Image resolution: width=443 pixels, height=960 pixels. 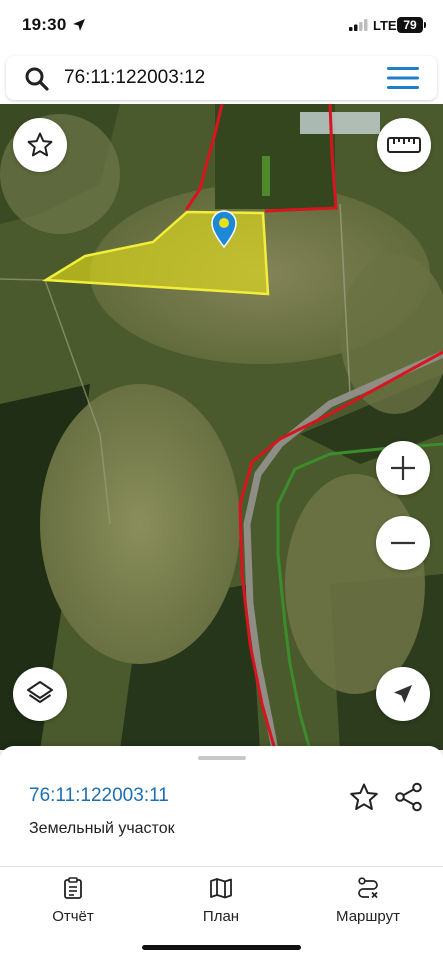 I want to click on home-indicator, so click(x=221, y=947).